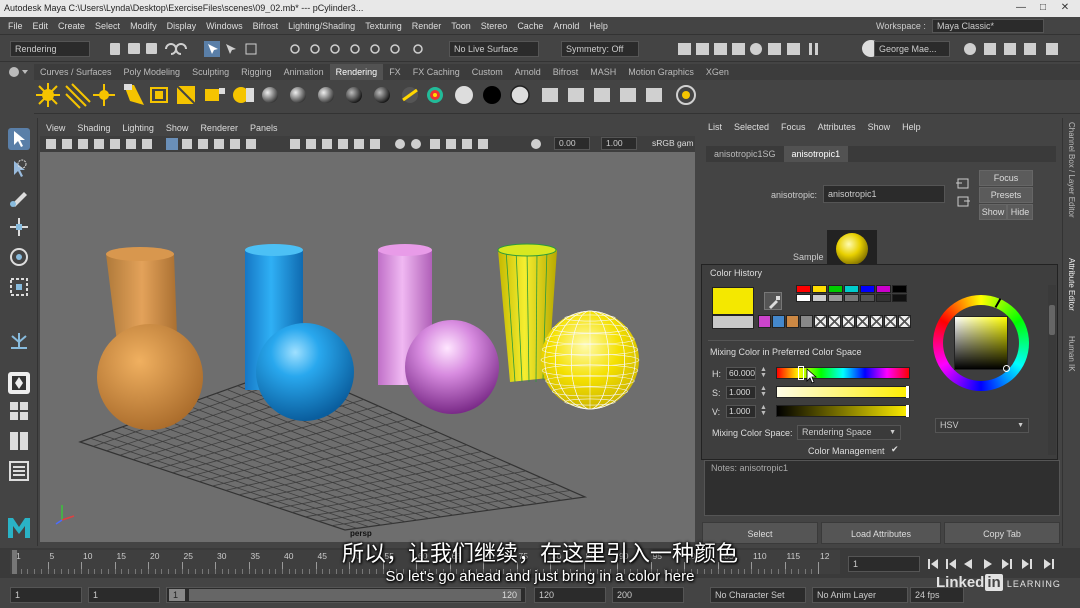  Describe the element at coordinates (998, 303) in the screenshot. I see `hue-ring-handle` at that location.